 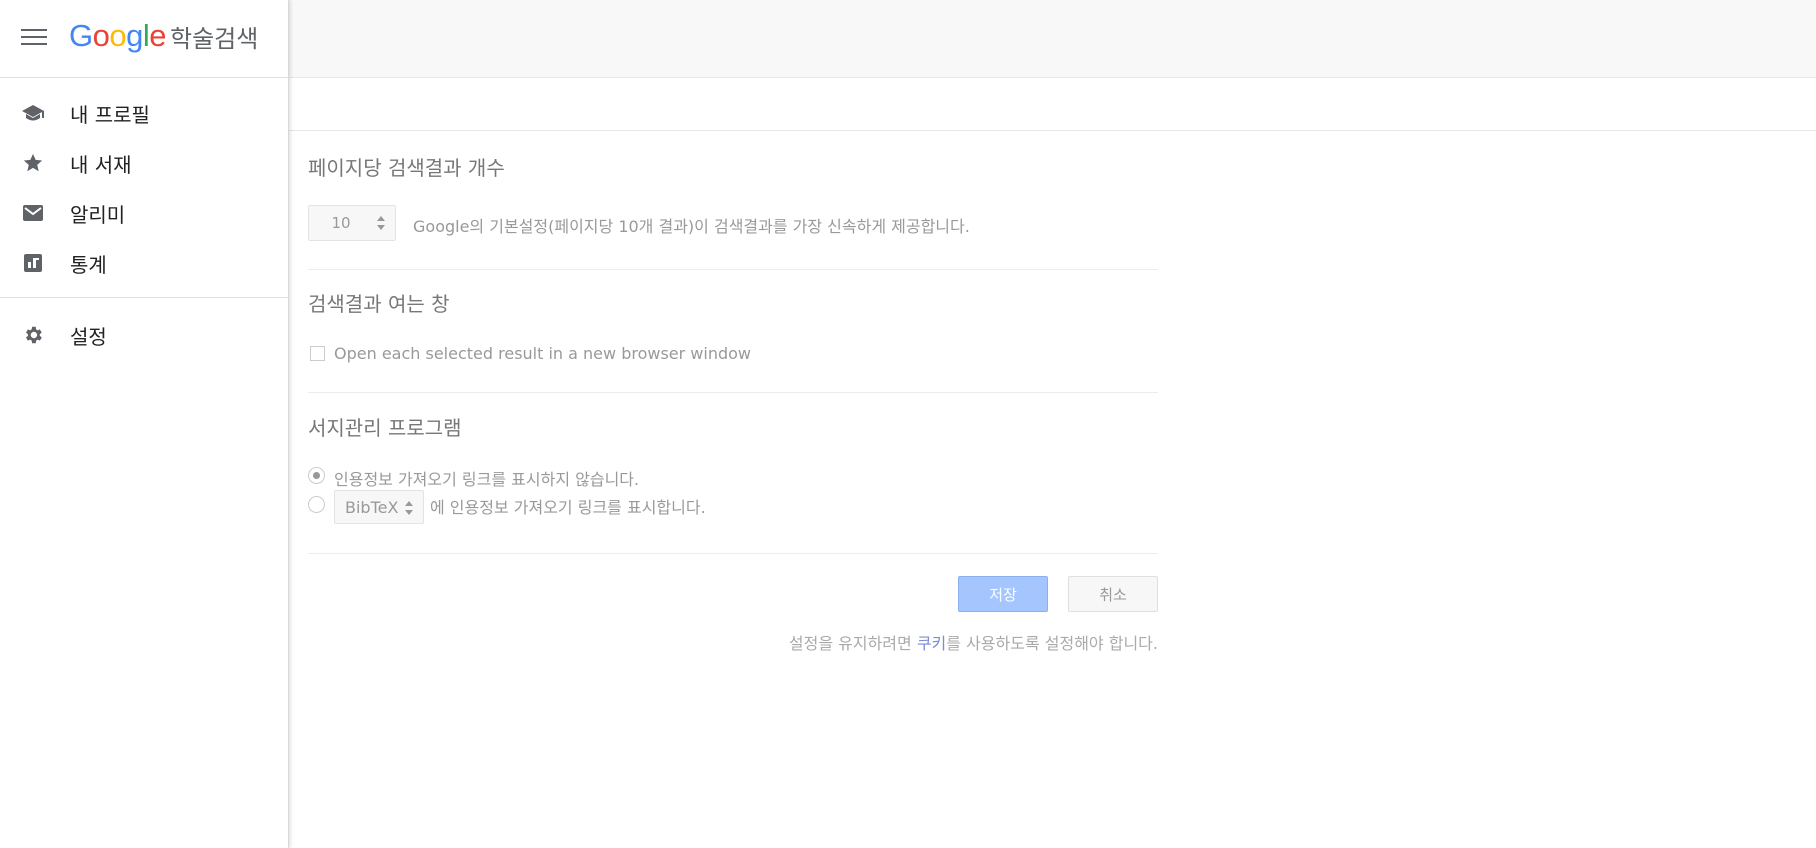 What do you see at coordinates (931, 643) in the screenshot?
I see `cookie-link: 쿠키` at bounding box center [931, 643].